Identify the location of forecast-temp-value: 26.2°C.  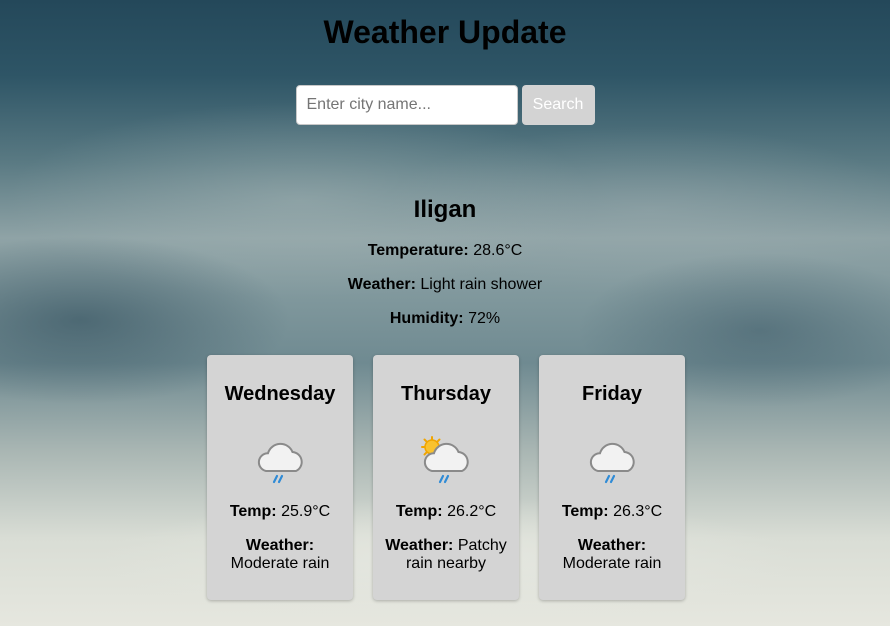
(472, 511).